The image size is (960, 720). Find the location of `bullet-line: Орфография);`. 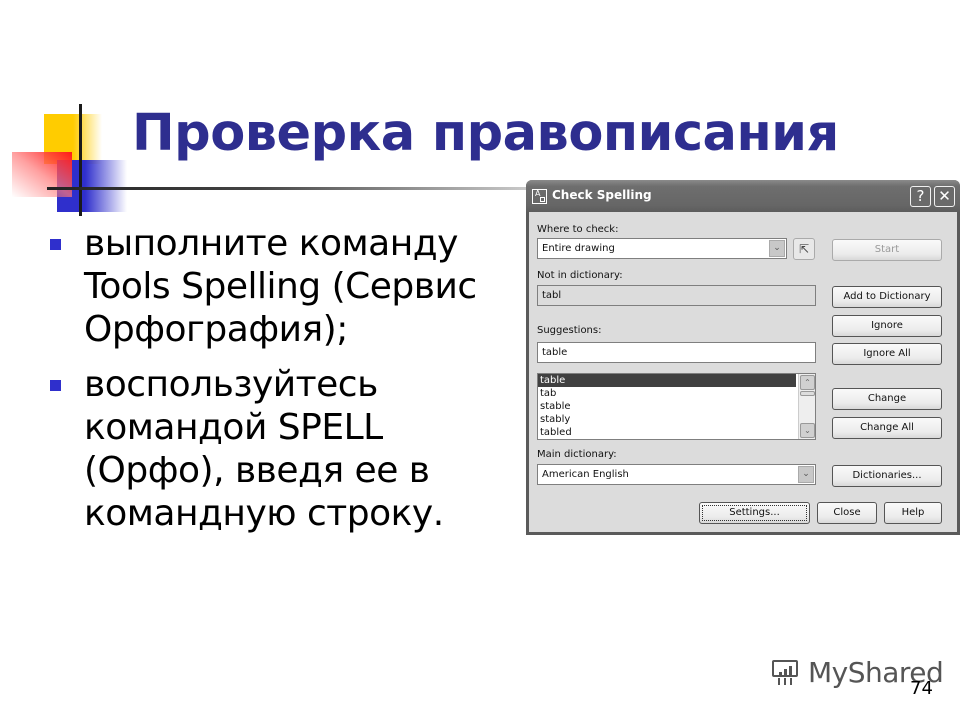

bullet-line: Орфография); is located at coordinates (216, 329).